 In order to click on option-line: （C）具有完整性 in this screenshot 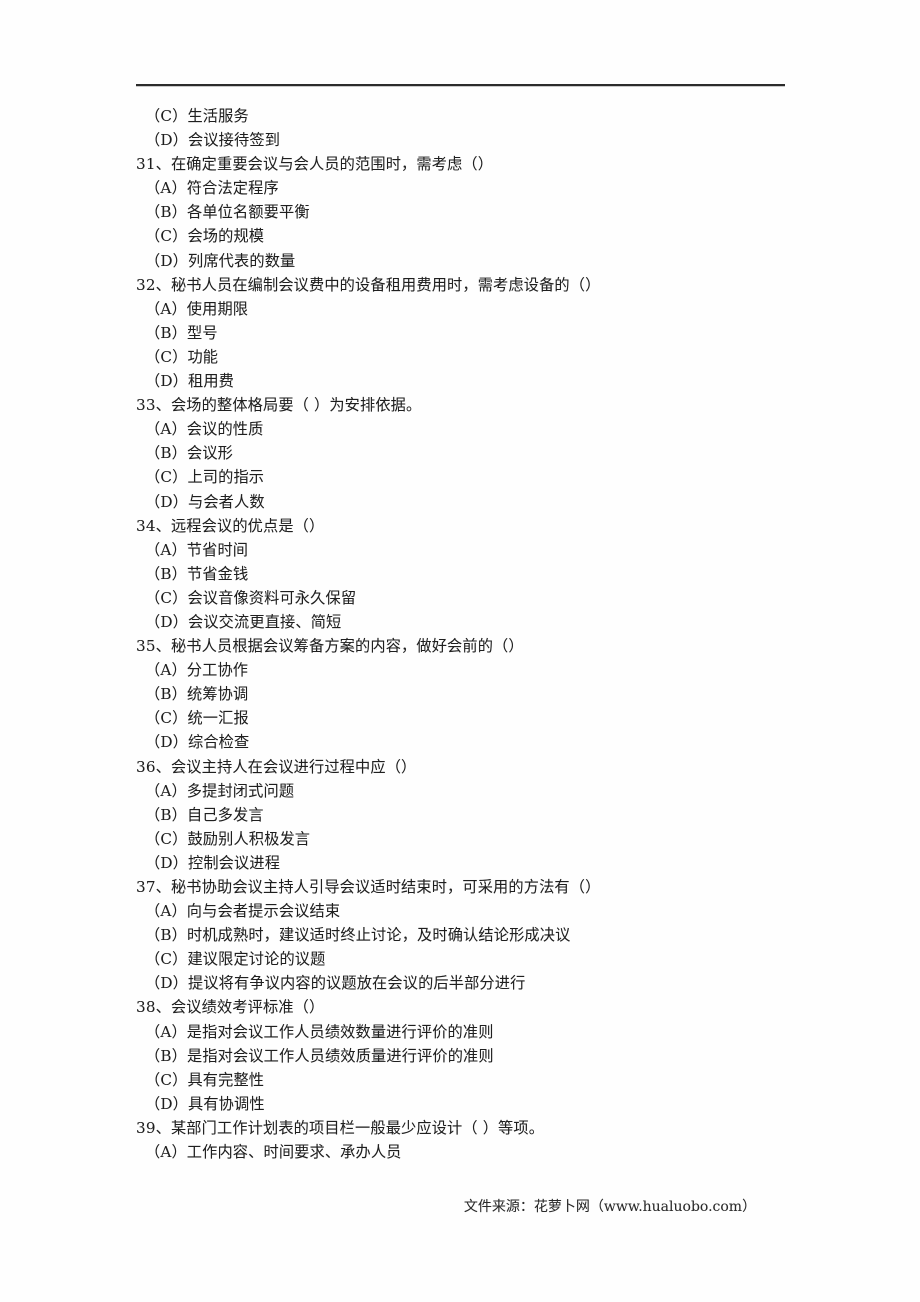, I will do `click(205, 1079)`.